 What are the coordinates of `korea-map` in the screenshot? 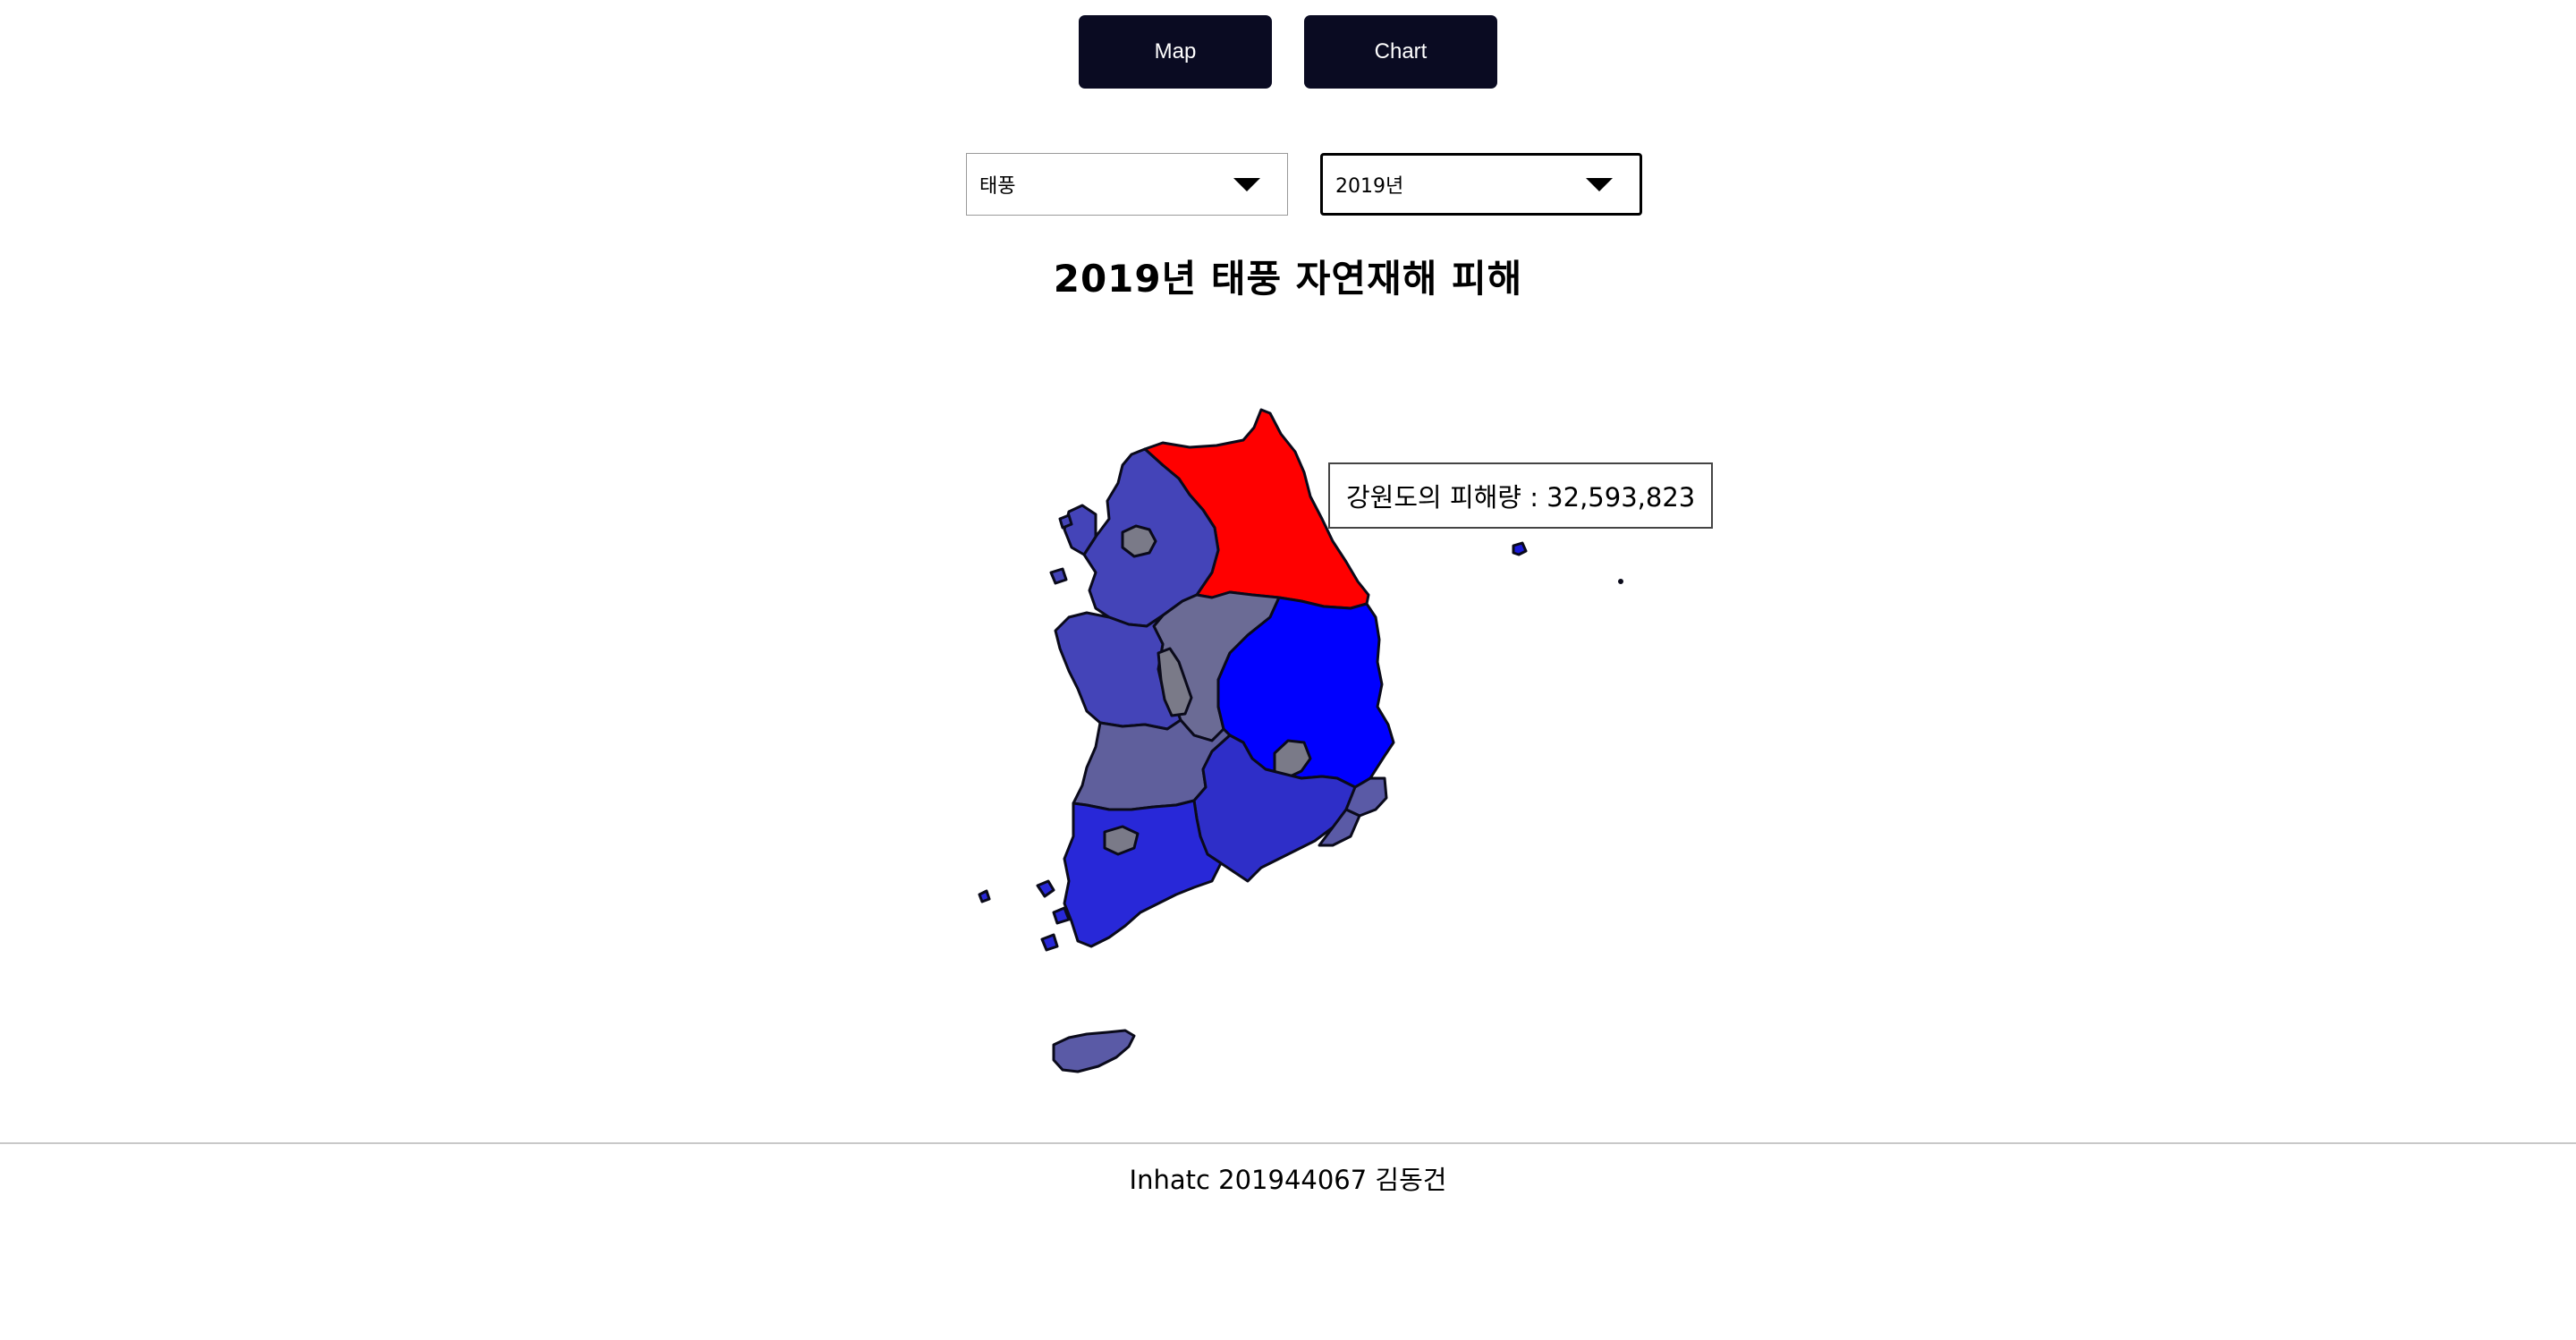 It's located at (1300, 740).